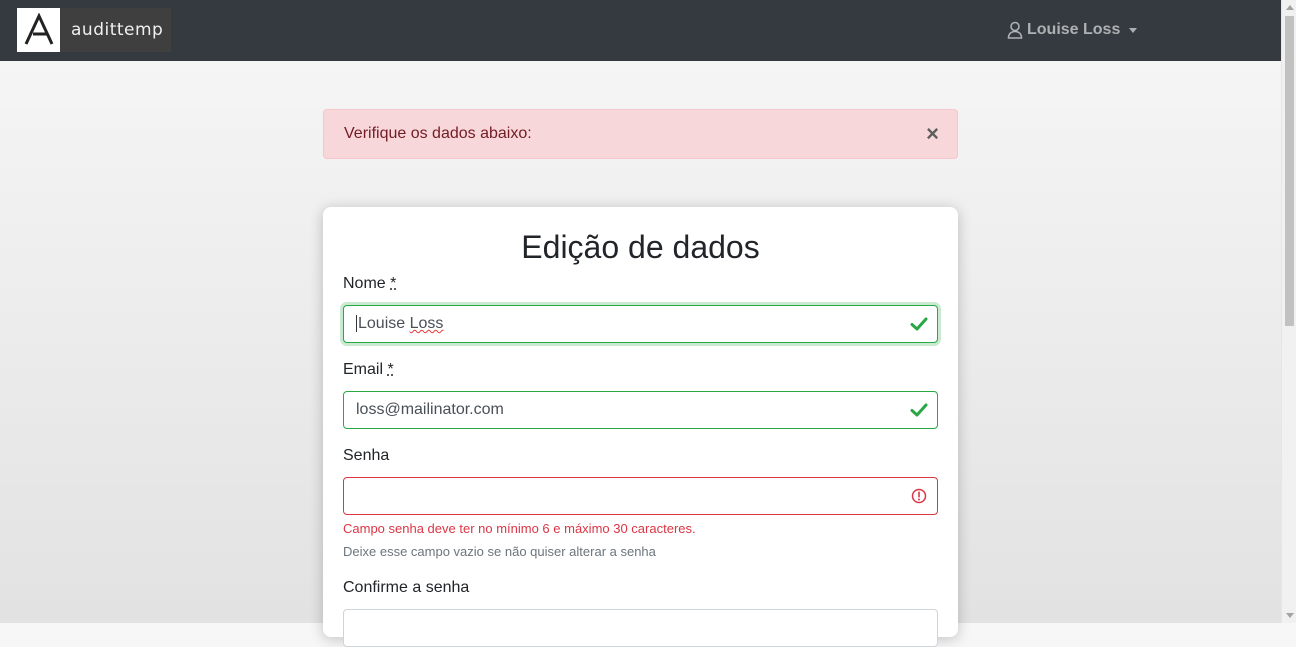 The image size is (1296, 647). What do you see at coordinates (381, 323) in the screenshot?
I see `nome-value-first: Louise` at bounding box center [381, 323].